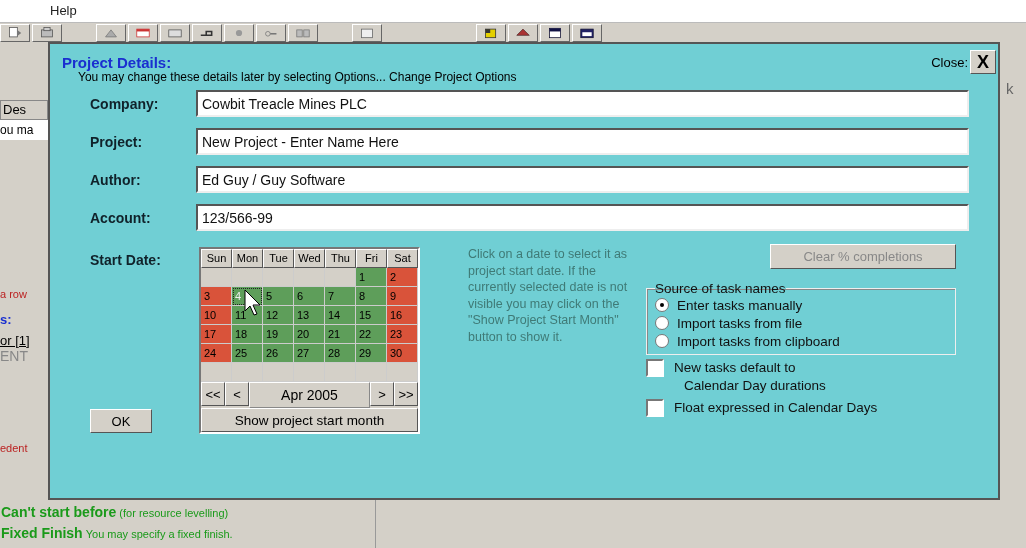  What do you see at coordinates (278, 315) in the screenshot?
I see `calendar-day: 12` at bounding box center [278, 315].